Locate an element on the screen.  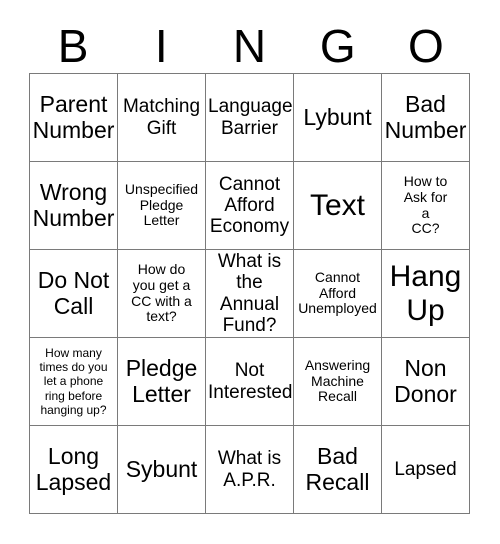
bingo-cell-label: Answering Machine Recall is located at coordinates (337, 380).